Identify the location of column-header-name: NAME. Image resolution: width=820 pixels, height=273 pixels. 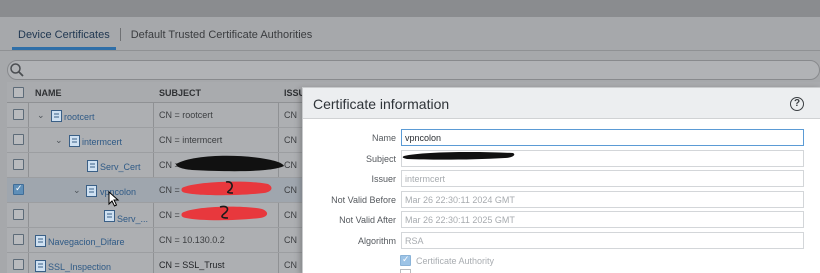
(48, 93).